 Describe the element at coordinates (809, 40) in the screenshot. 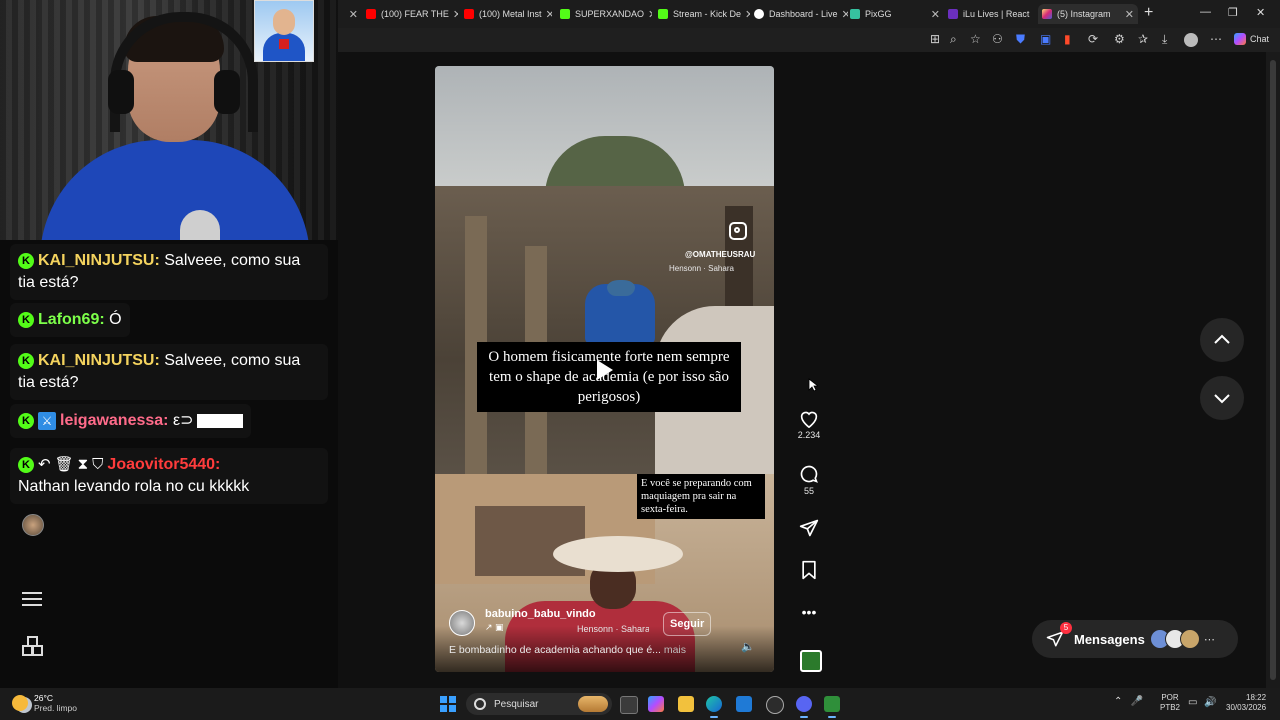

I see `browser-toolbar: ⊞ ⌕ ☆ ⚇ ⛊ ▣ ▮ ⟳ ⚙ ✰ ⤓ ⋯ Chat` at that location.